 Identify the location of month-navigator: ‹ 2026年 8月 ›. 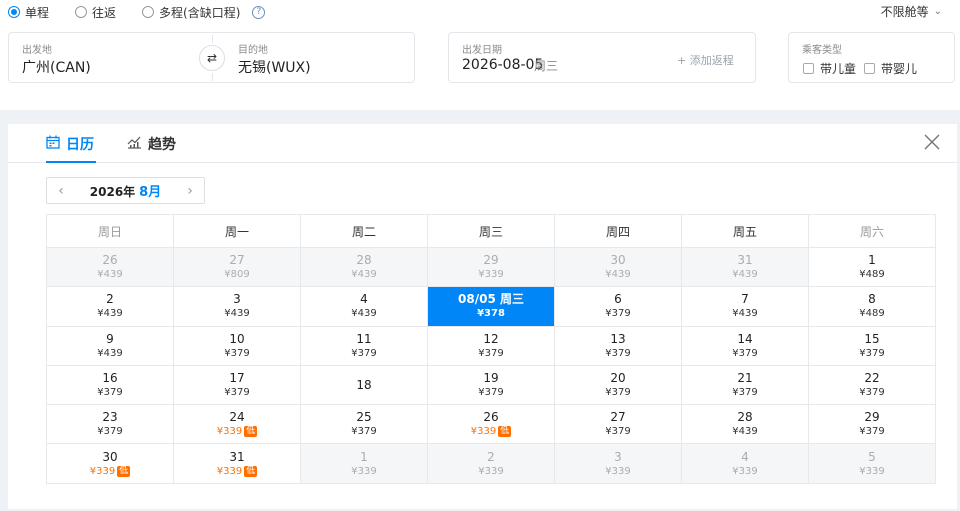
(125, 190).